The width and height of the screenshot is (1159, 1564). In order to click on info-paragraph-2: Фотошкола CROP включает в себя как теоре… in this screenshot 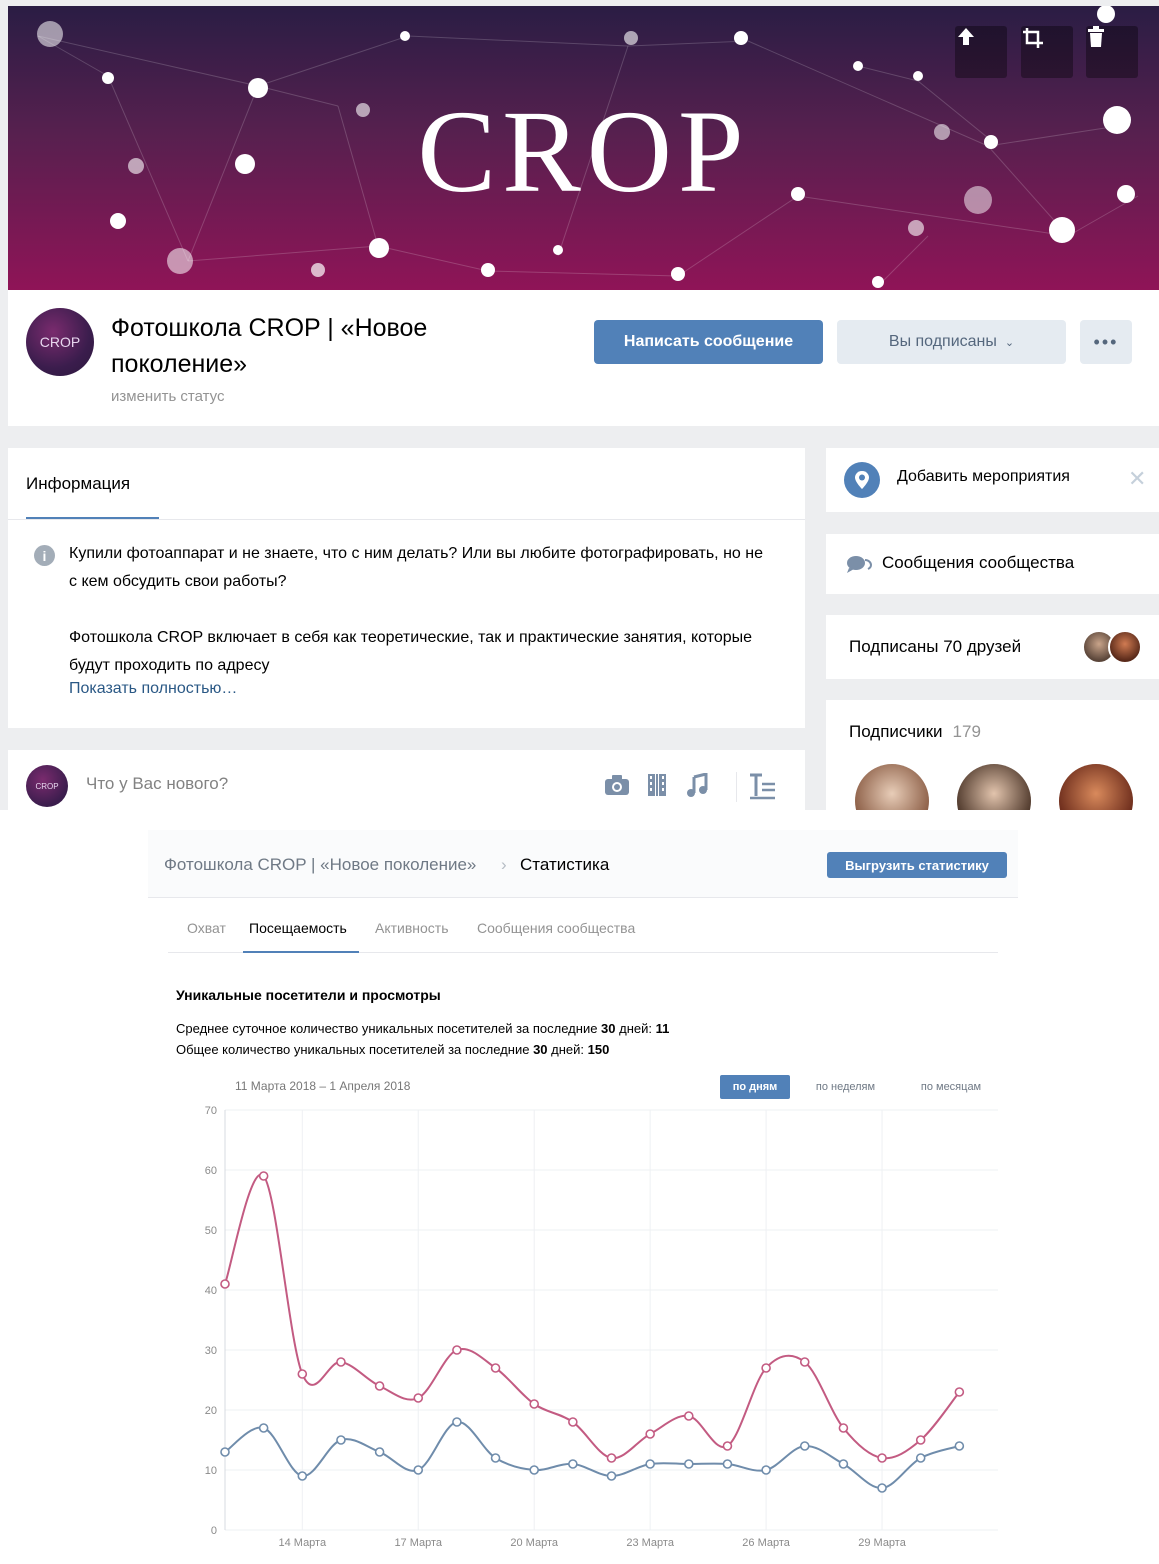, I will do `click(411, 651)`.